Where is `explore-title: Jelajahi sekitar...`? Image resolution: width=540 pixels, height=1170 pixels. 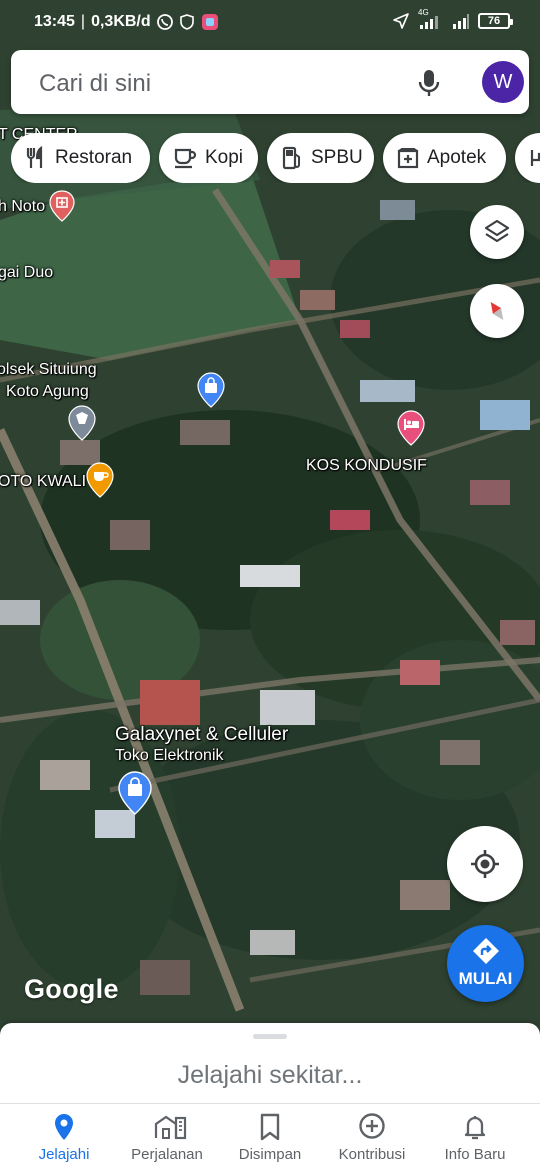
explore-title: Jelajahi sekitar... is located at coordinates (270, 1075).